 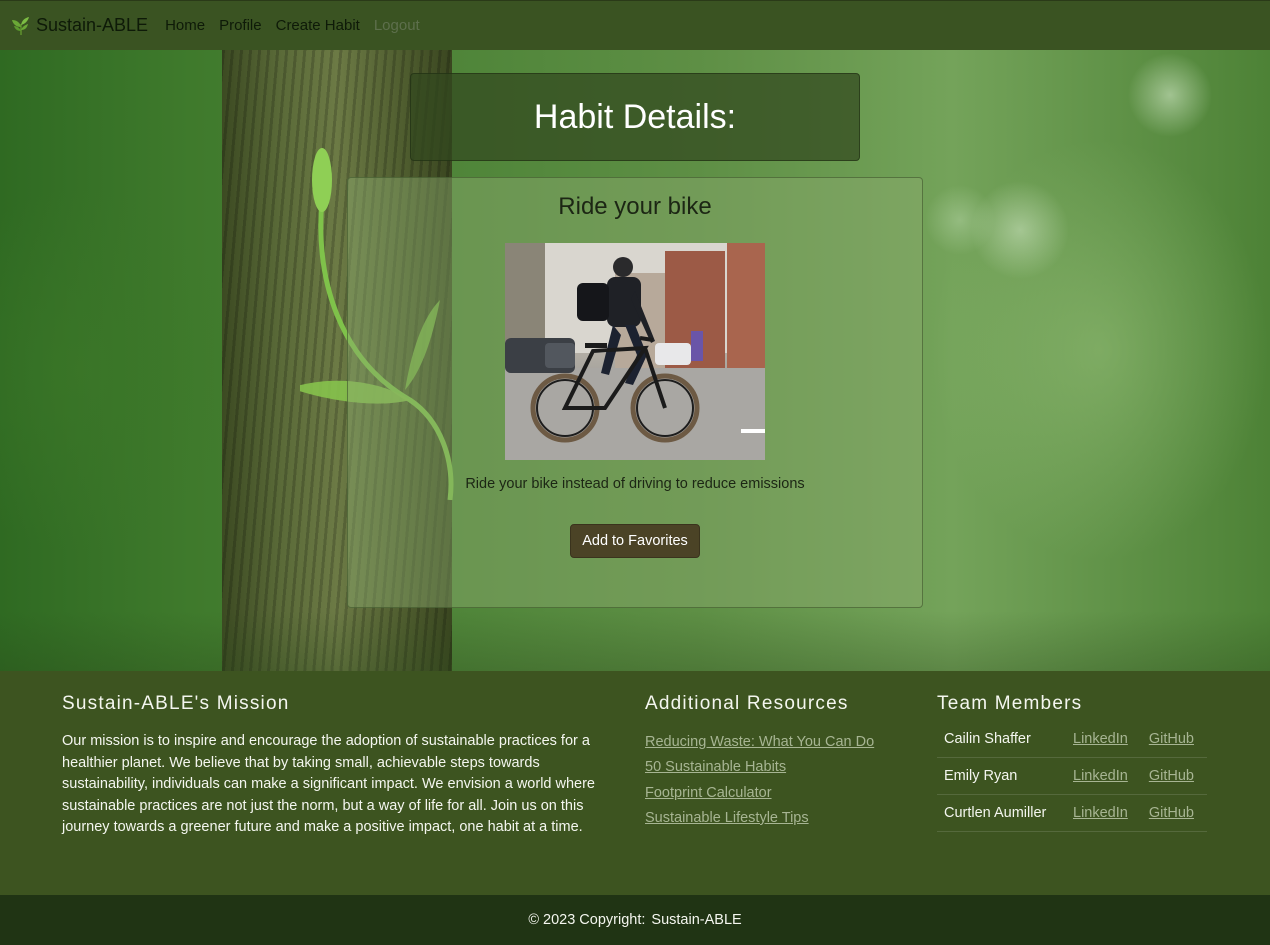 I want to click on member-name: Cailin Shaffer, so click(x=1001, y=739).